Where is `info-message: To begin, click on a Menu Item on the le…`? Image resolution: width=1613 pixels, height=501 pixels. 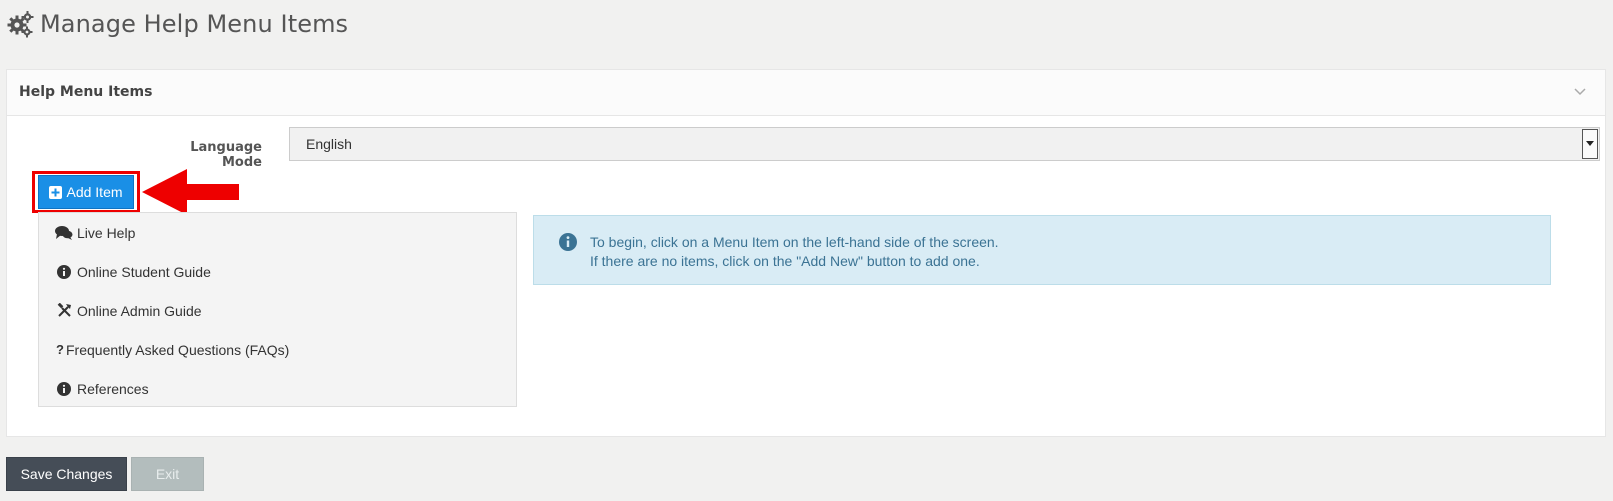
info-message: To begin, click on a Menu Item on the le… is located at coordinates (794, 252).